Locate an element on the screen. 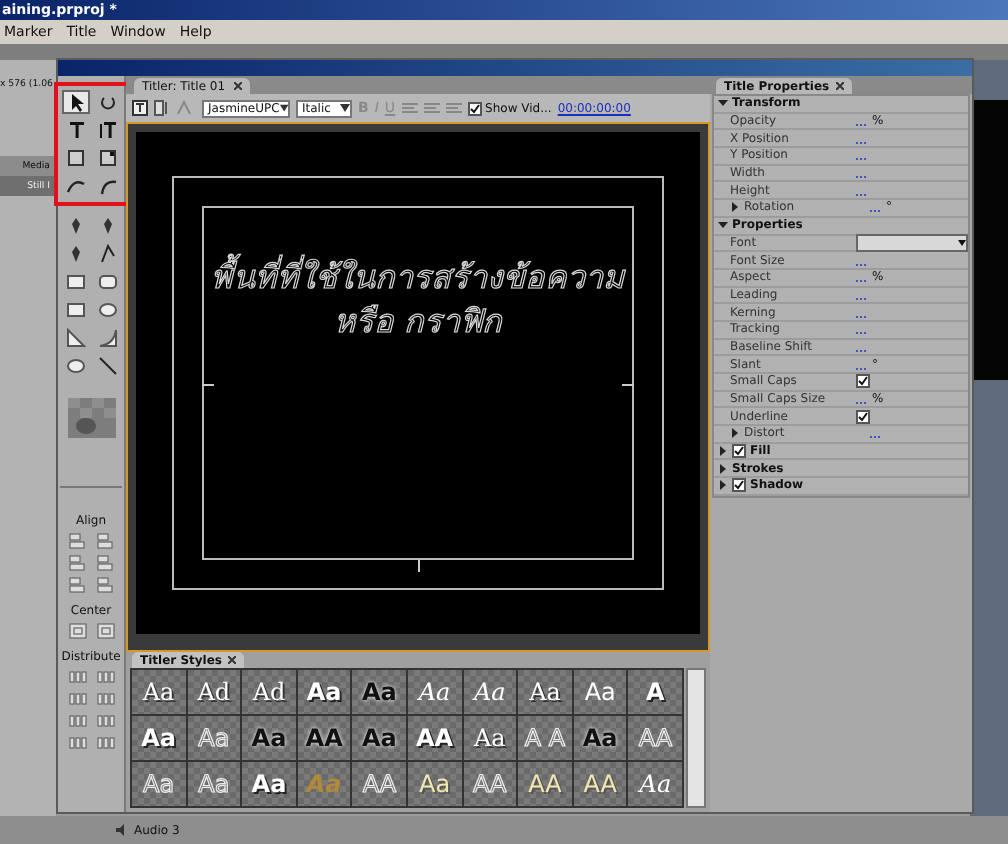 This screenshot has height=844, width=1008. title-text: หรือ กราฟิก is located at coordinates (418, 322).